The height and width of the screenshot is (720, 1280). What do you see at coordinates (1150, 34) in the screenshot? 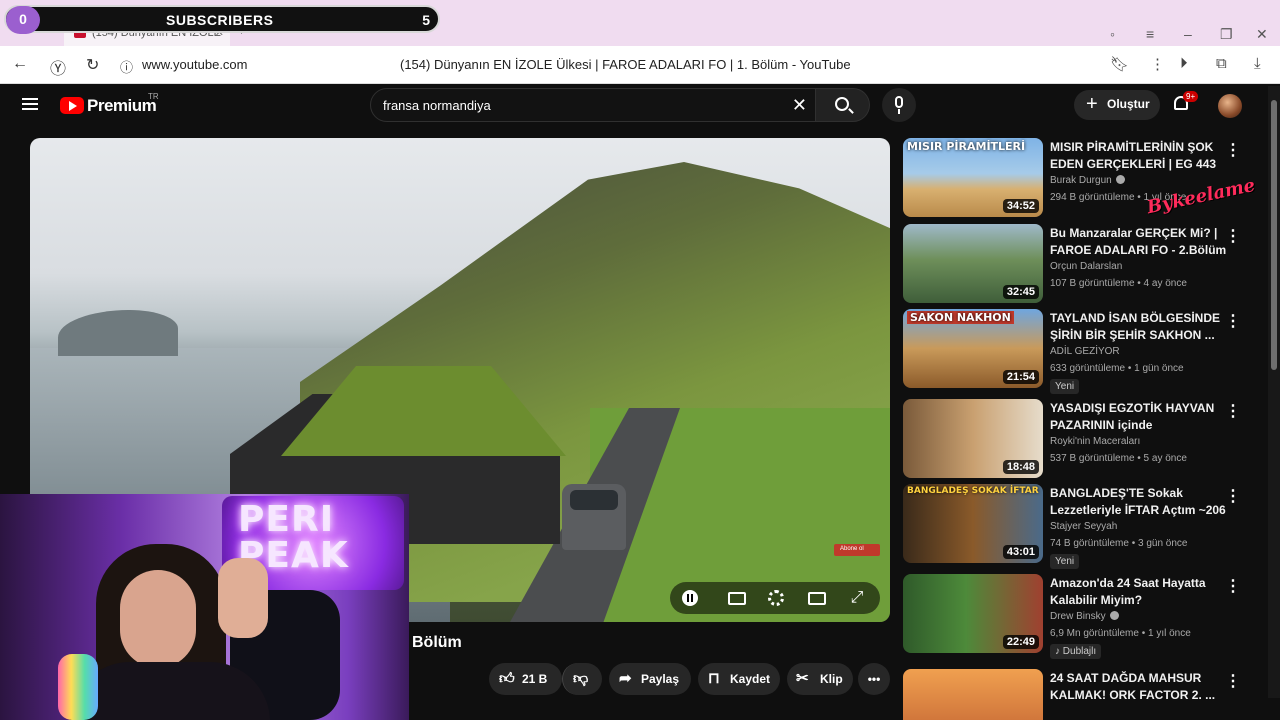
I see `menu-icon: ≡` at bounding box center [1150, 34].